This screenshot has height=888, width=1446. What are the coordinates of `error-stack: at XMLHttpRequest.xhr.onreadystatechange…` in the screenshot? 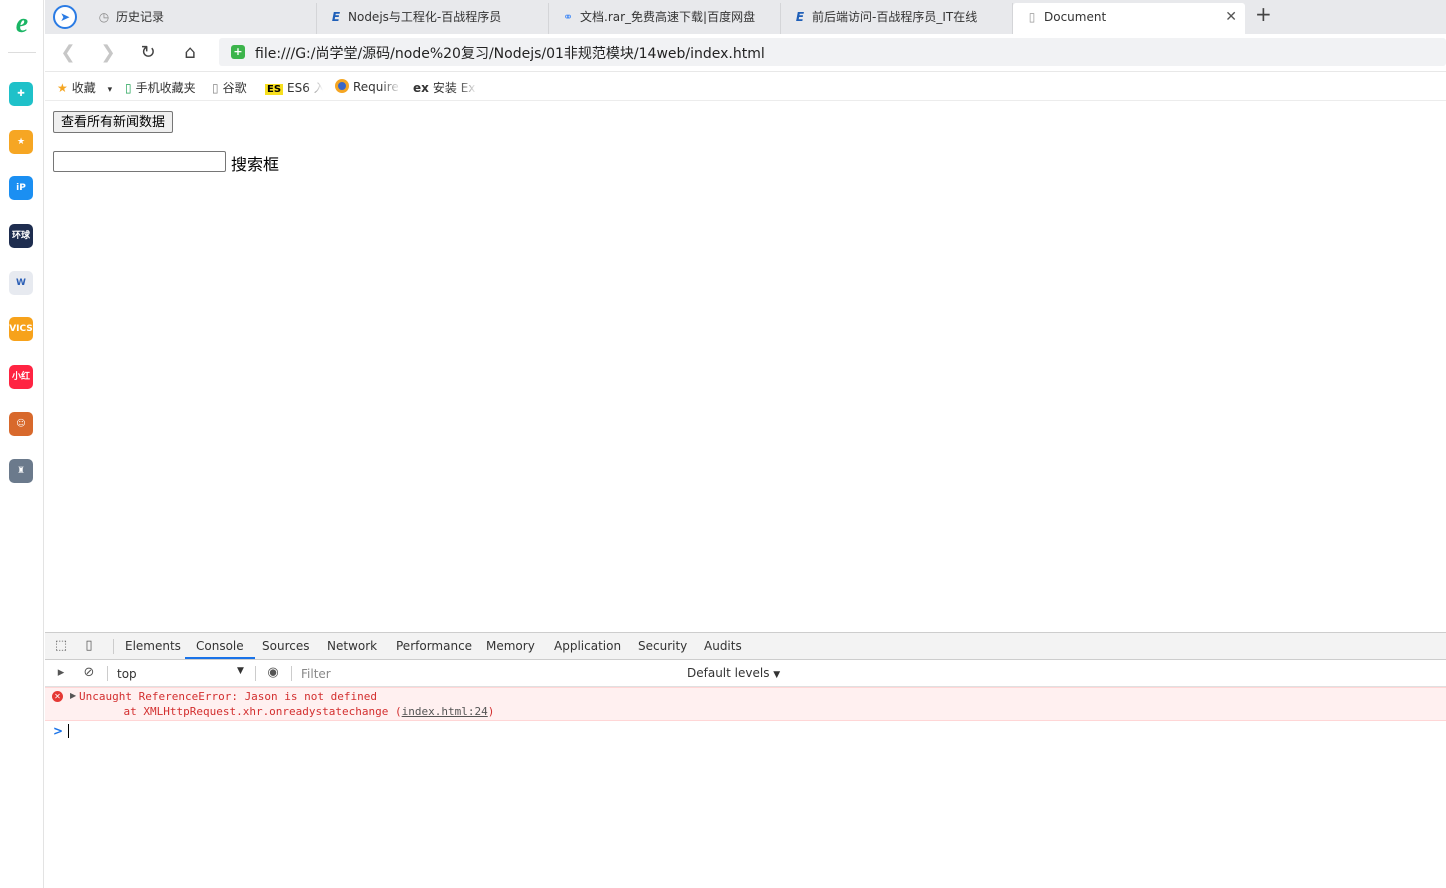 It's located at (295, 711).